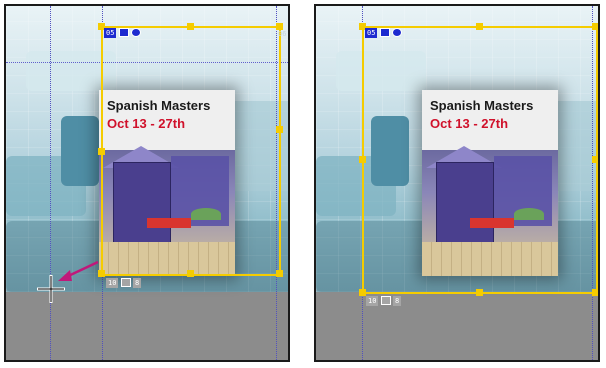 Image resolution: width=606 pixels, height=368 pixels. Describe the element at coordinates (78, 270) in the screenshot. I see `resize-arrow-icon` at that location.